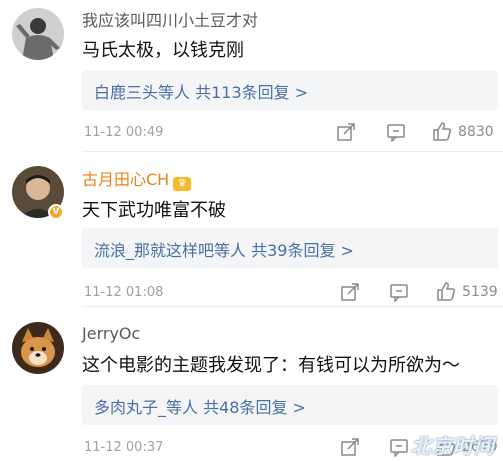 The height and width of the screenshot is (461, 503). I want to click on like-count: 8830, so click(476, 132).